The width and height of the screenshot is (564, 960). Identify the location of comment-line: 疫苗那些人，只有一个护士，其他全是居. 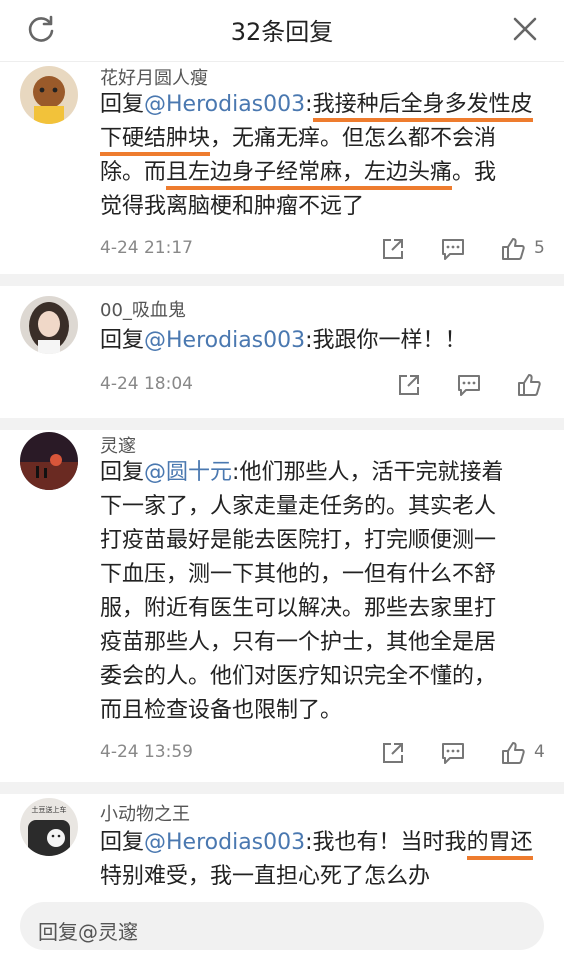
(298, 642).